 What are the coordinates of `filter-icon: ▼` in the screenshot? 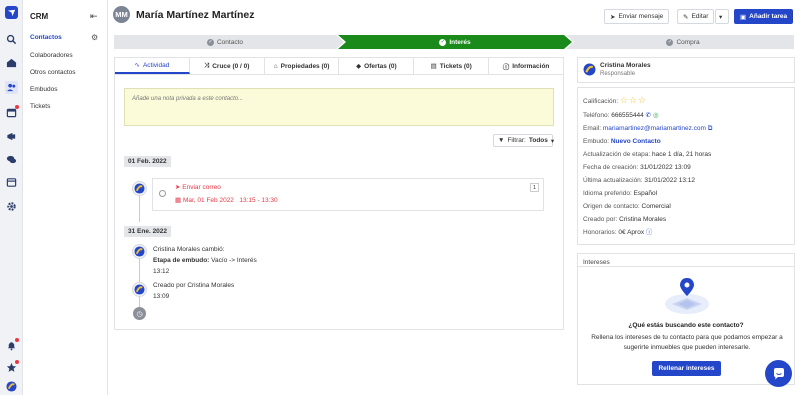 It's located at (501, 140).